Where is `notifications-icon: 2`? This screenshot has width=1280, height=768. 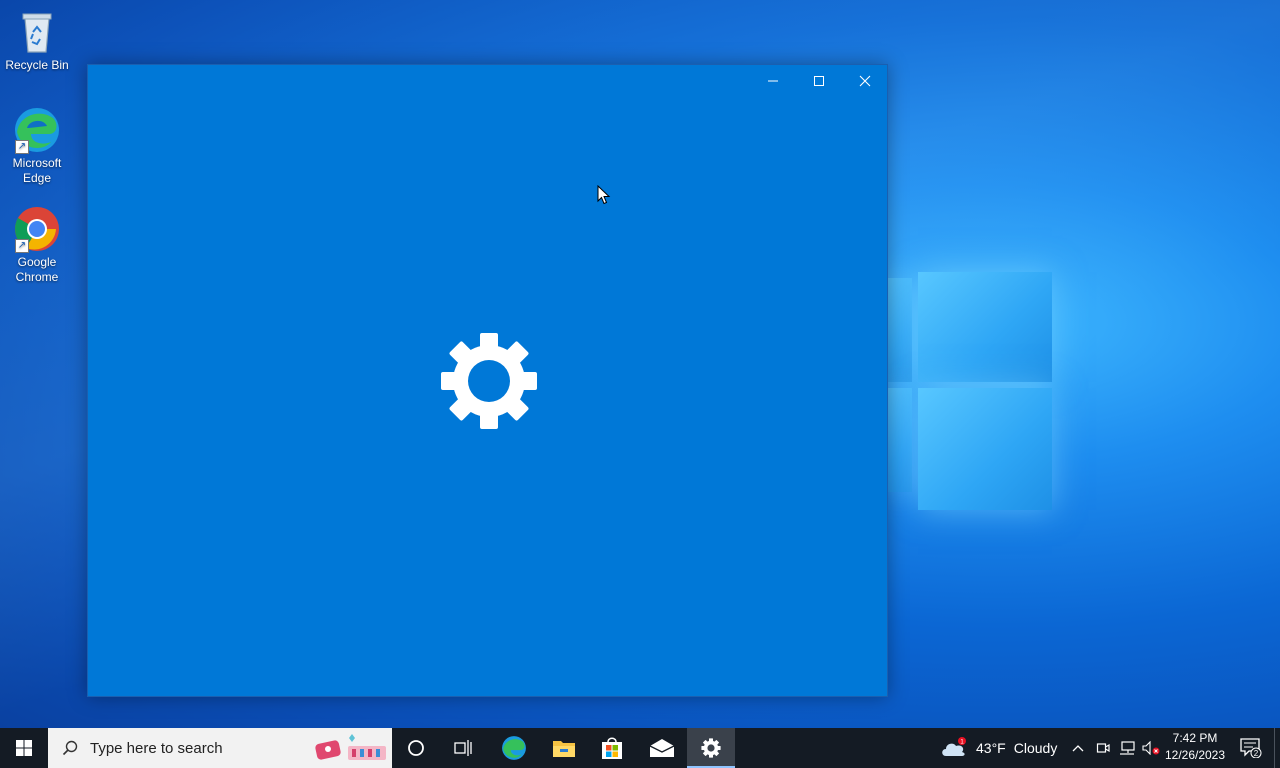 notifications-icon: 2 is located at coordinates (1251, 748).